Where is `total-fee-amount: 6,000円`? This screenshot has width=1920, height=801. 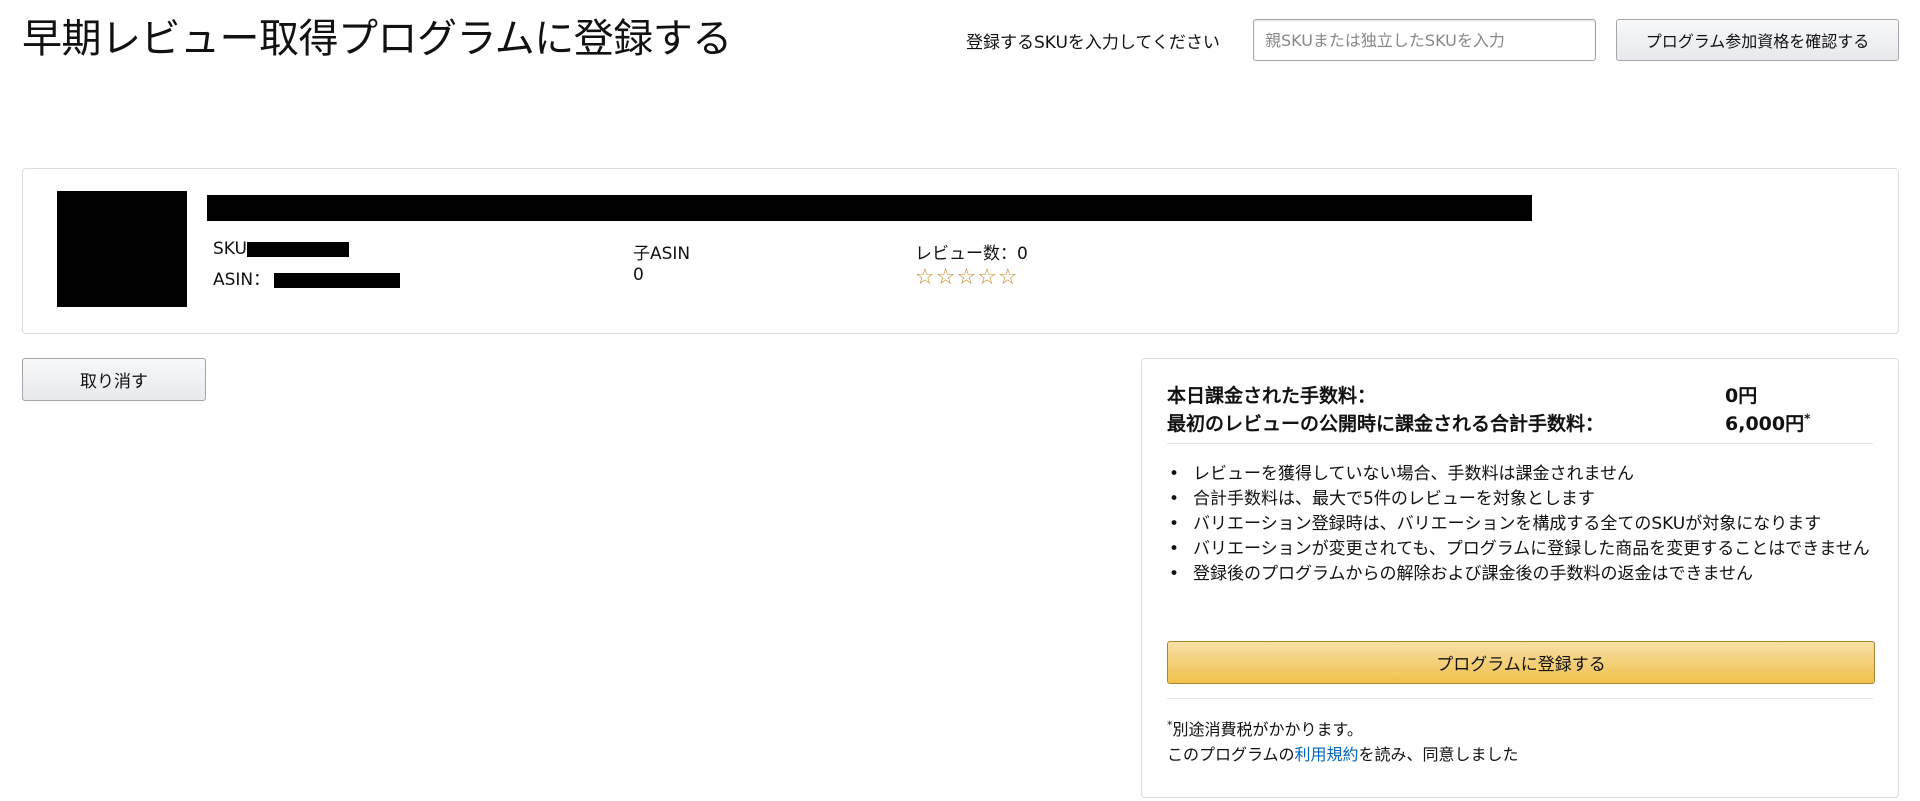 total-fee-amount: 6,000円 is located at coordinates (1765, 424).